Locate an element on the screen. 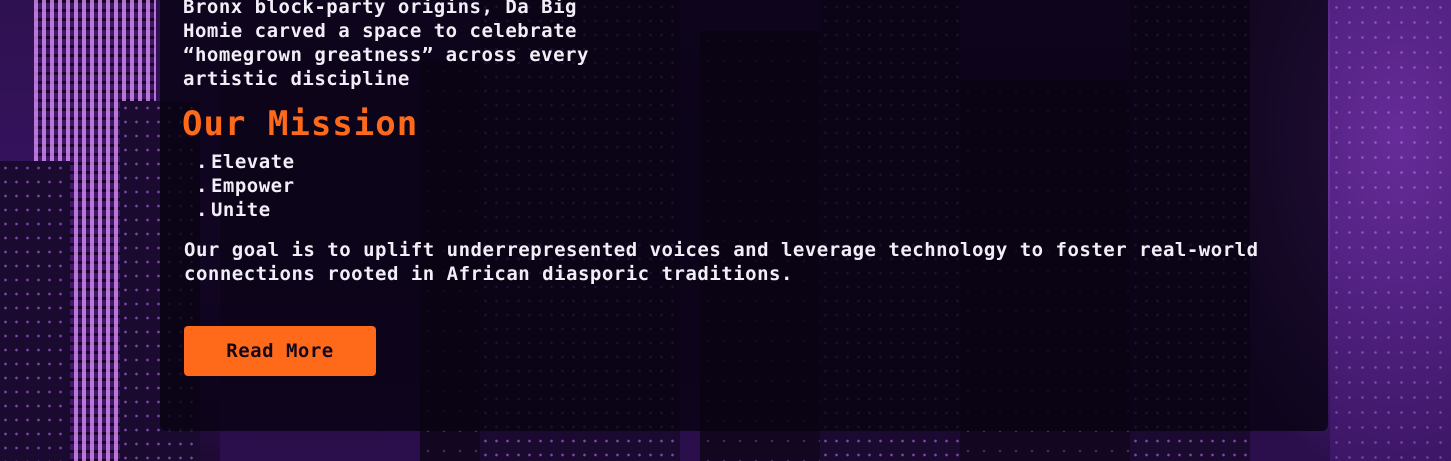  intro-line: Homie carved a space to celebrate is located at coordinates (380, 31).